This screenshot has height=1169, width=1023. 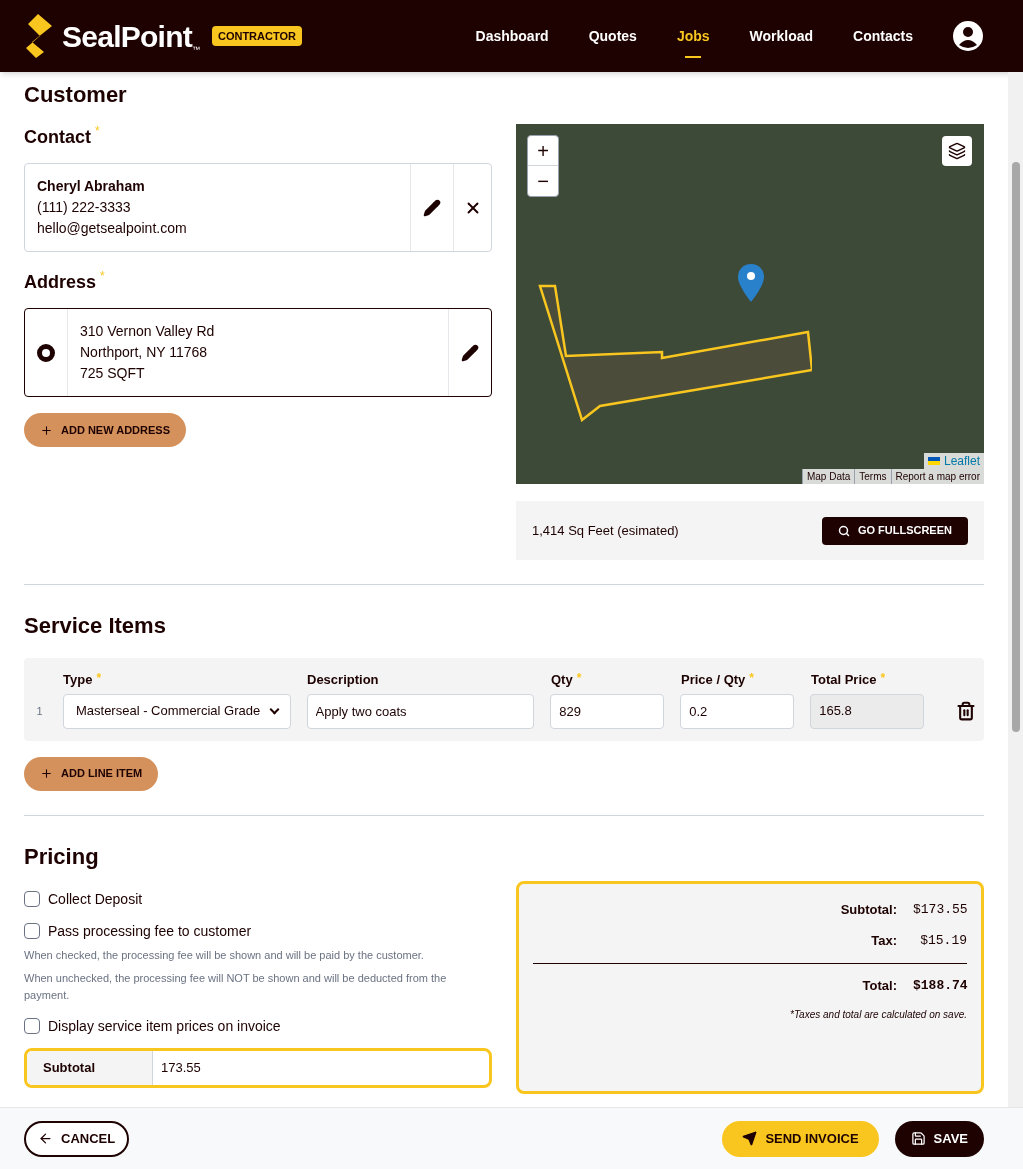 What do you see at coordinates (176, 711) in the screenshot?
I see `type-select: Masterseal - Commercial Grade` at bounding box center [176, 711].